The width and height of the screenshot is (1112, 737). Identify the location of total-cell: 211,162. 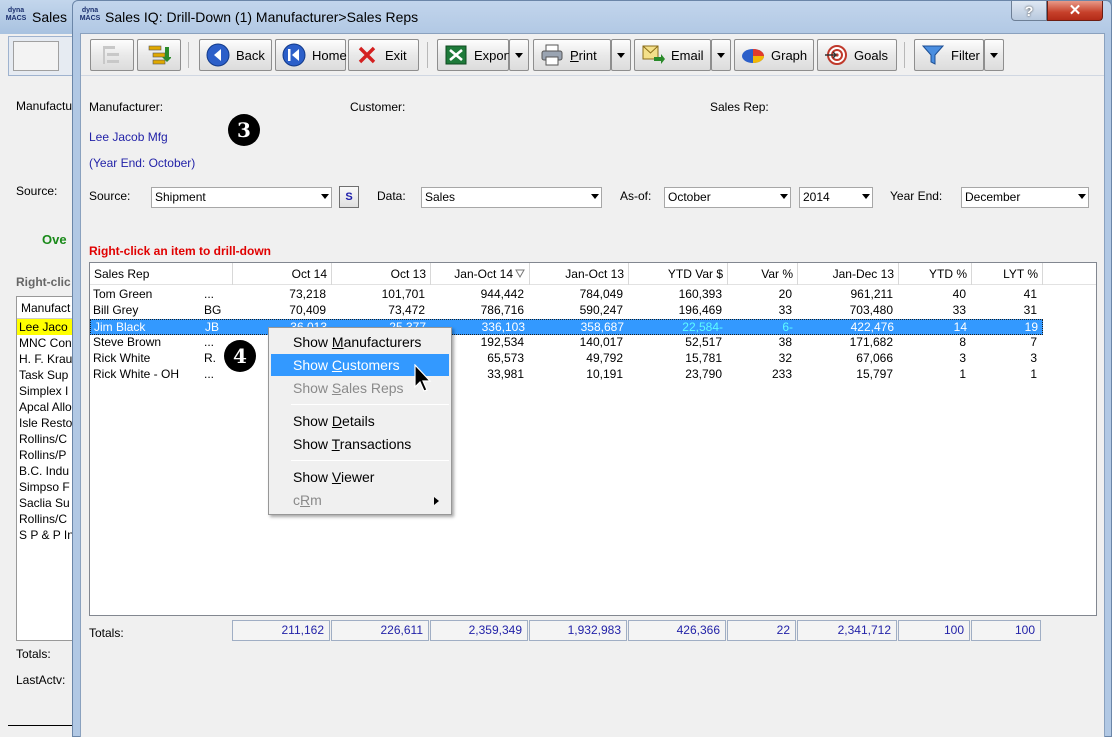
(281, 630).